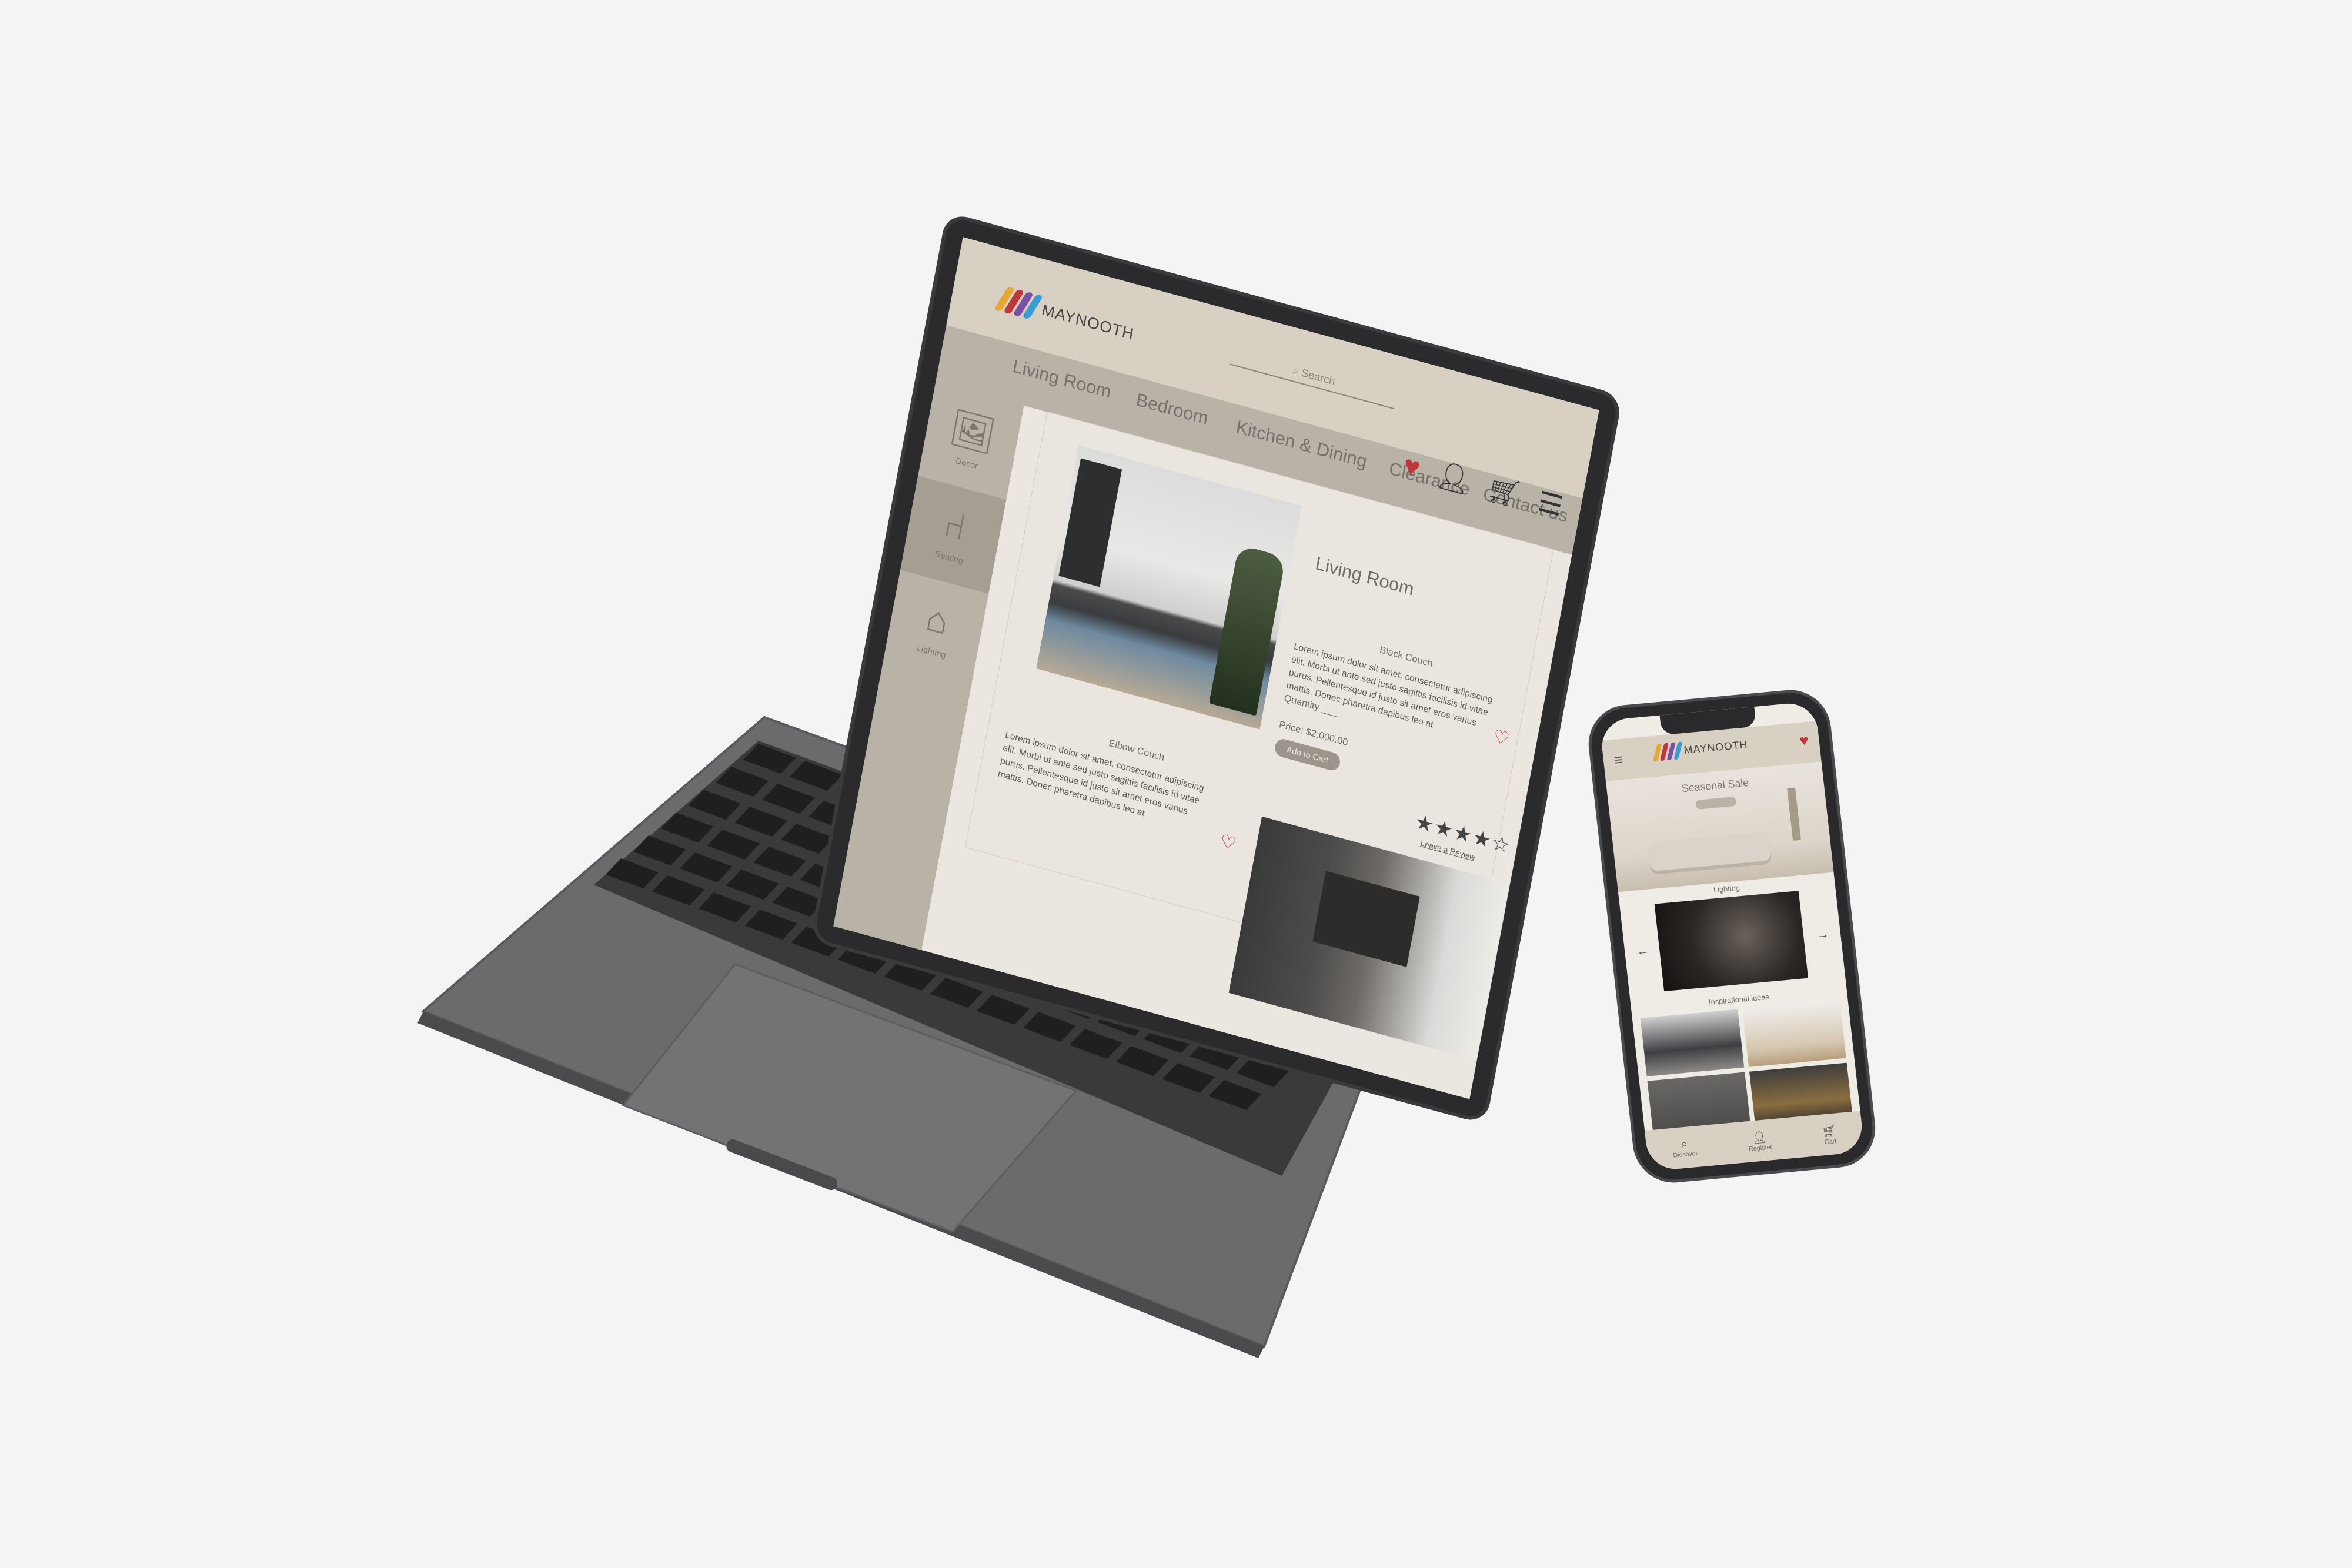 The image size is (2352, 1568). Describe the element at coordinates (1685, 1154) in the screenshot. I see `tab-label: Discover` at that location.